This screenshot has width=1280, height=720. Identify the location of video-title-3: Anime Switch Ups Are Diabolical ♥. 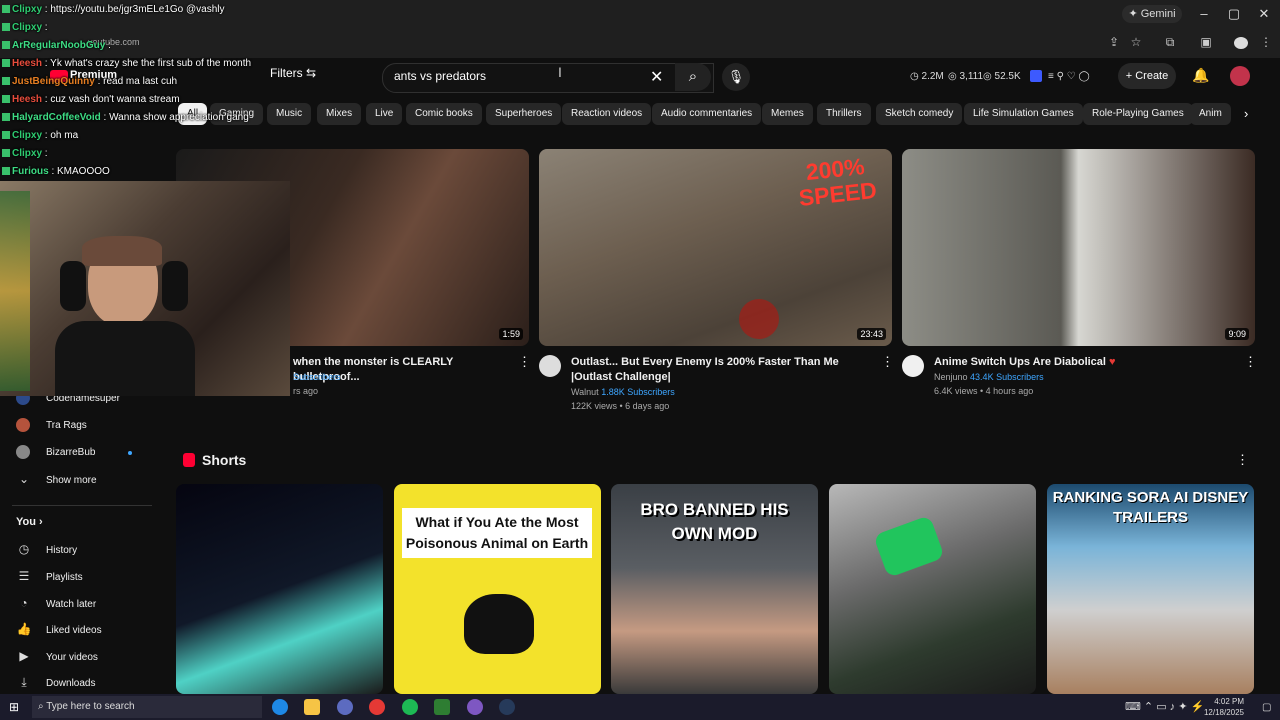
(1074, 362).